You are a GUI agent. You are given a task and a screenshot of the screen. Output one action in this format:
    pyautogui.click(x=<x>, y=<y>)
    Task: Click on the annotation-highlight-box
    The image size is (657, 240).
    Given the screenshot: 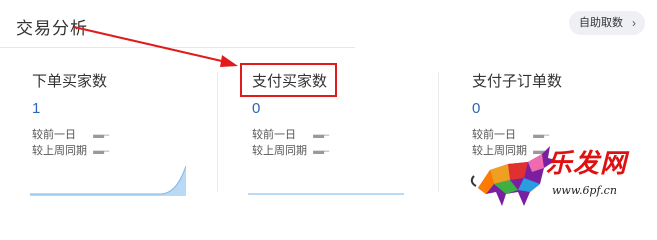 What is the action you would take?
    pyautogui.click(x=288, y=80)
    